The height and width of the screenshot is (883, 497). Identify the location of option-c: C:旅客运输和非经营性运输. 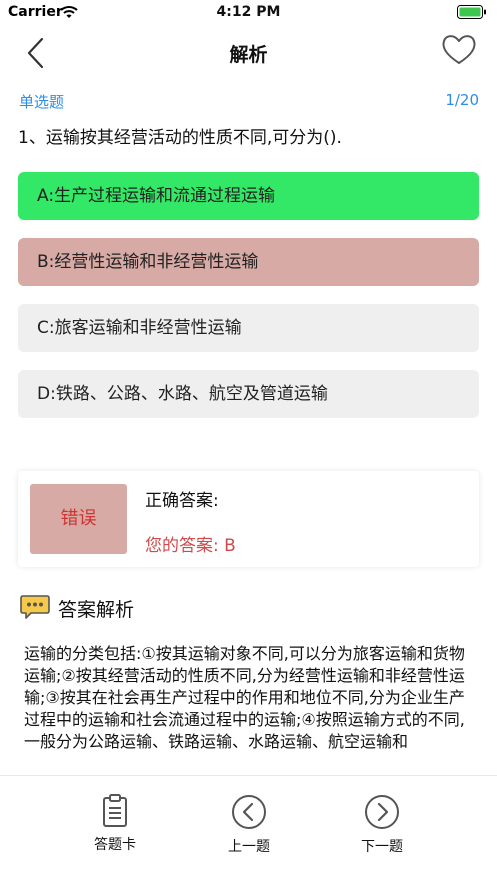
(248, 328).